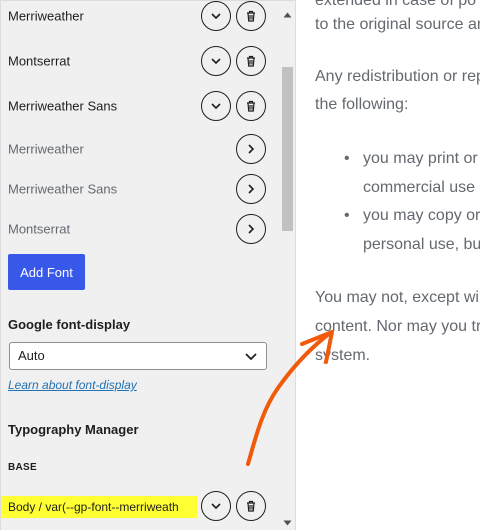  What do you see at coordinates (421, 244) in the screenshot?
I see `article-line: personal use, bu` at bounding box center [421, 244].